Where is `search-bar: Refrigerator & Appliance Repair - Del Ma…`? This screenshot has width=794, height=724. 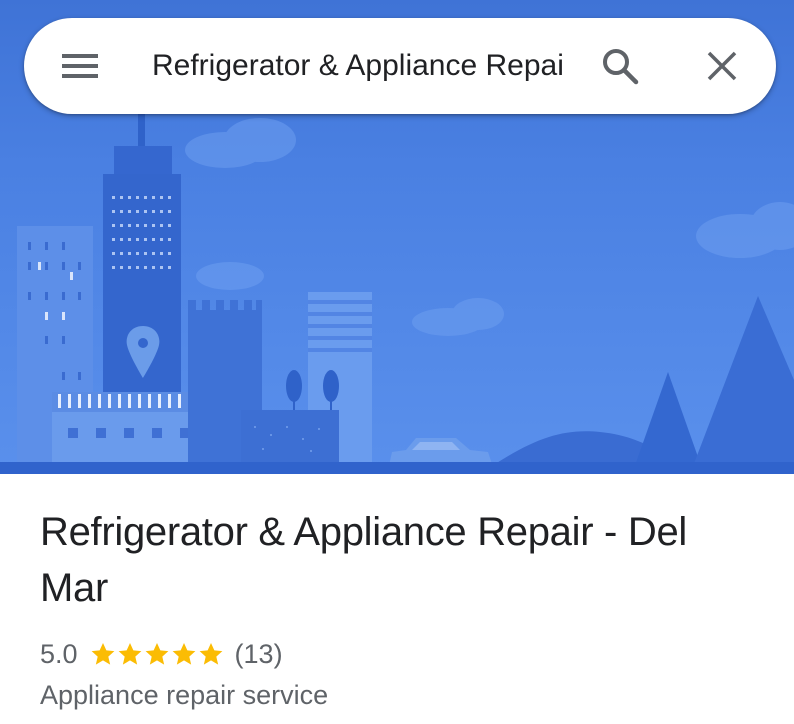 search-bar: Refrigerator & Appliance Repair - Del Ma… is located at coordinates (400, 66).